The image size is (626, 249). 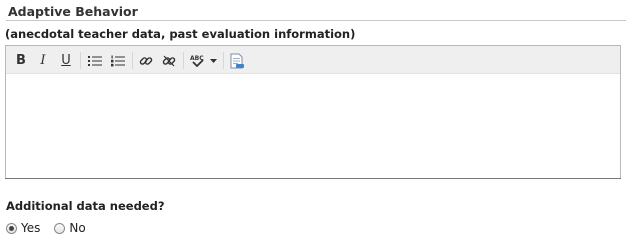 What do you see at coordinates (313, 60) in the screenshot?
I see `editor-toolbar: B I U ABC` at bounding box center [313, 60].